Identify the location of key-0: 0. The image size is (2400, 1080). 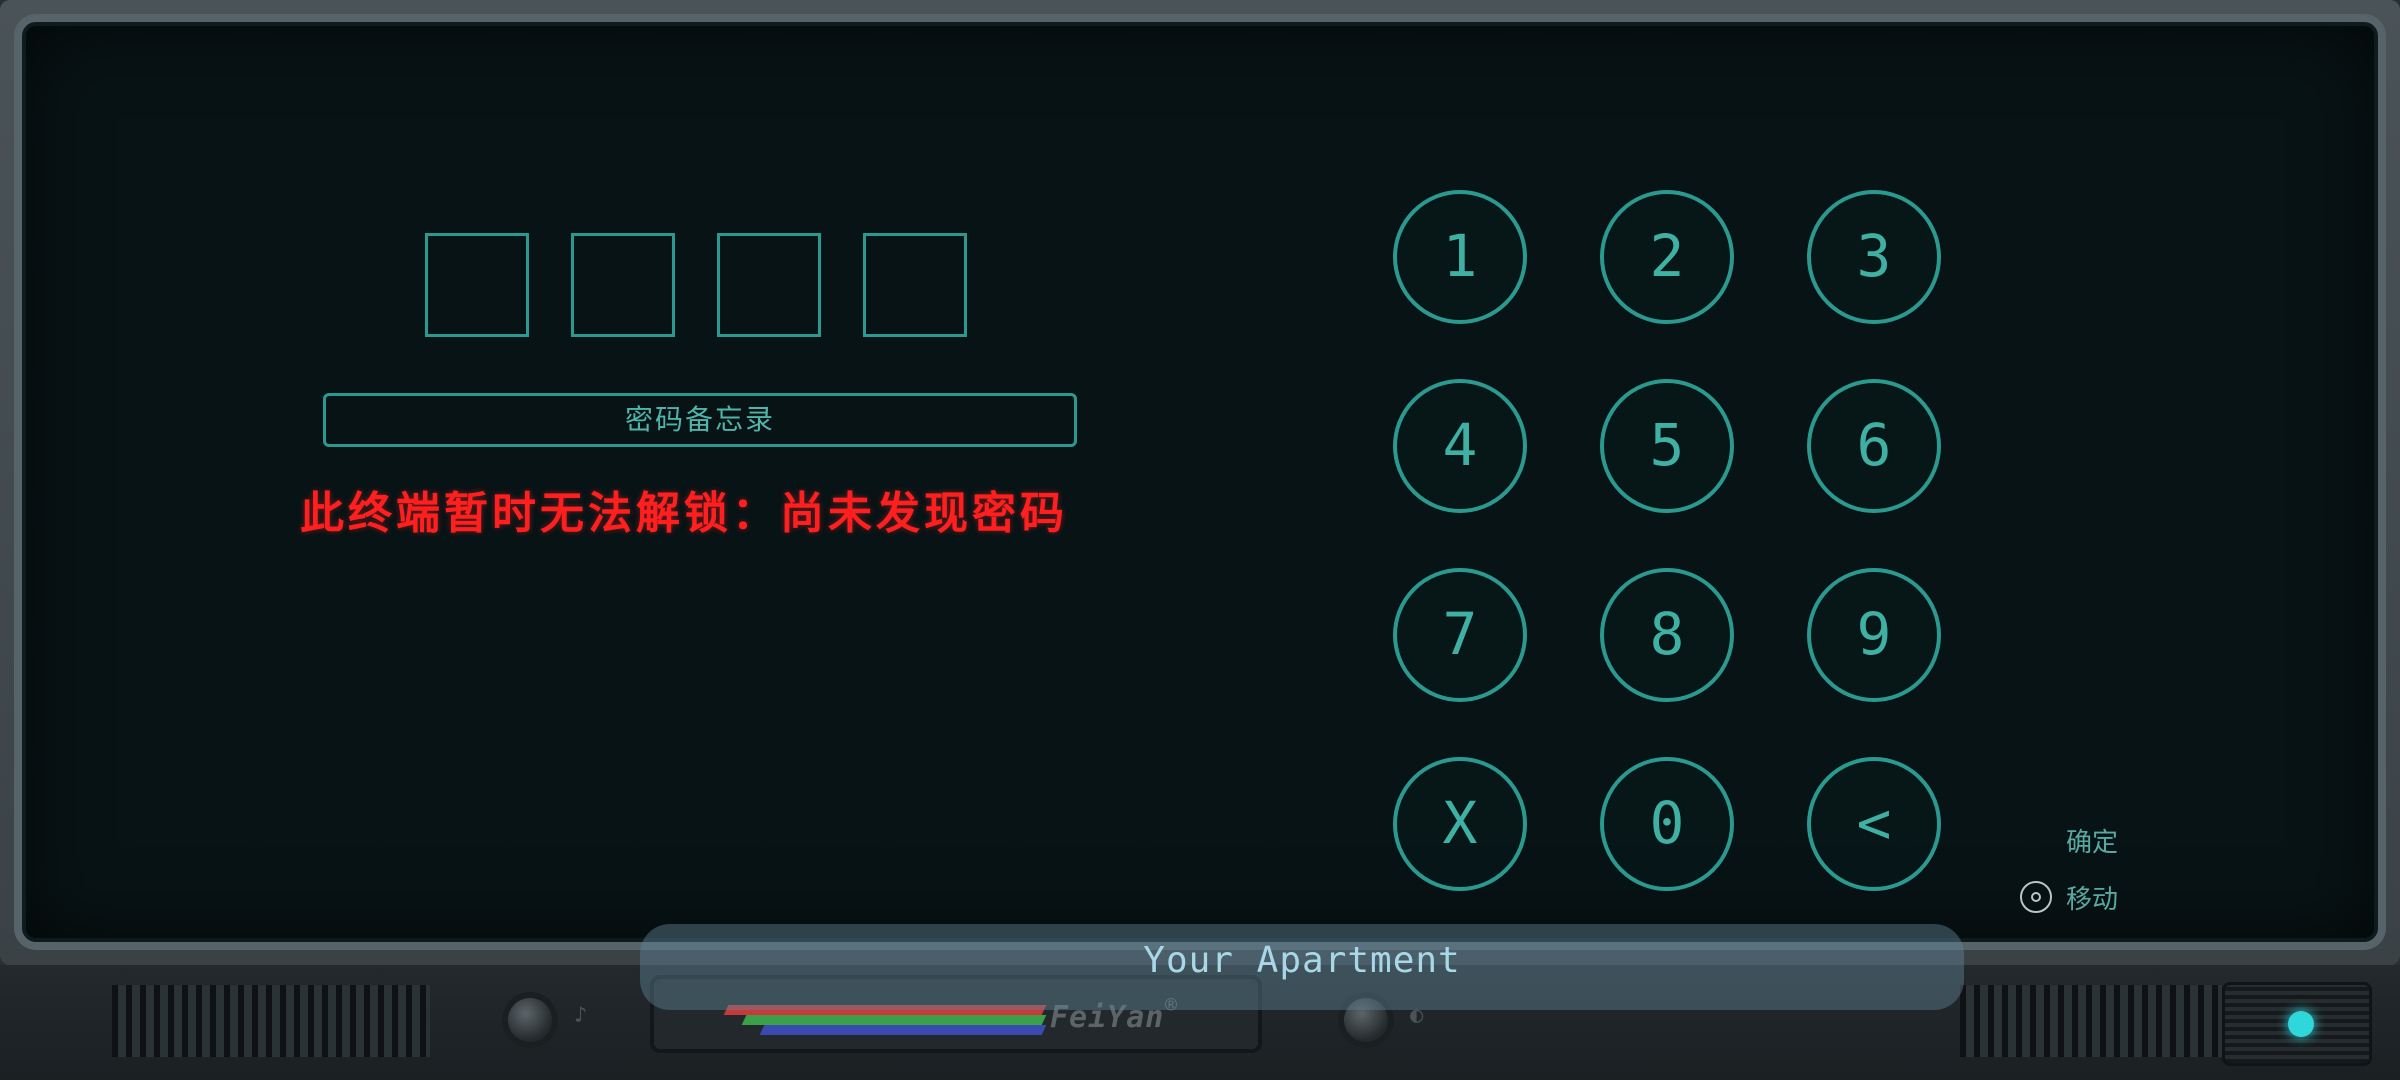
(1667, 824).